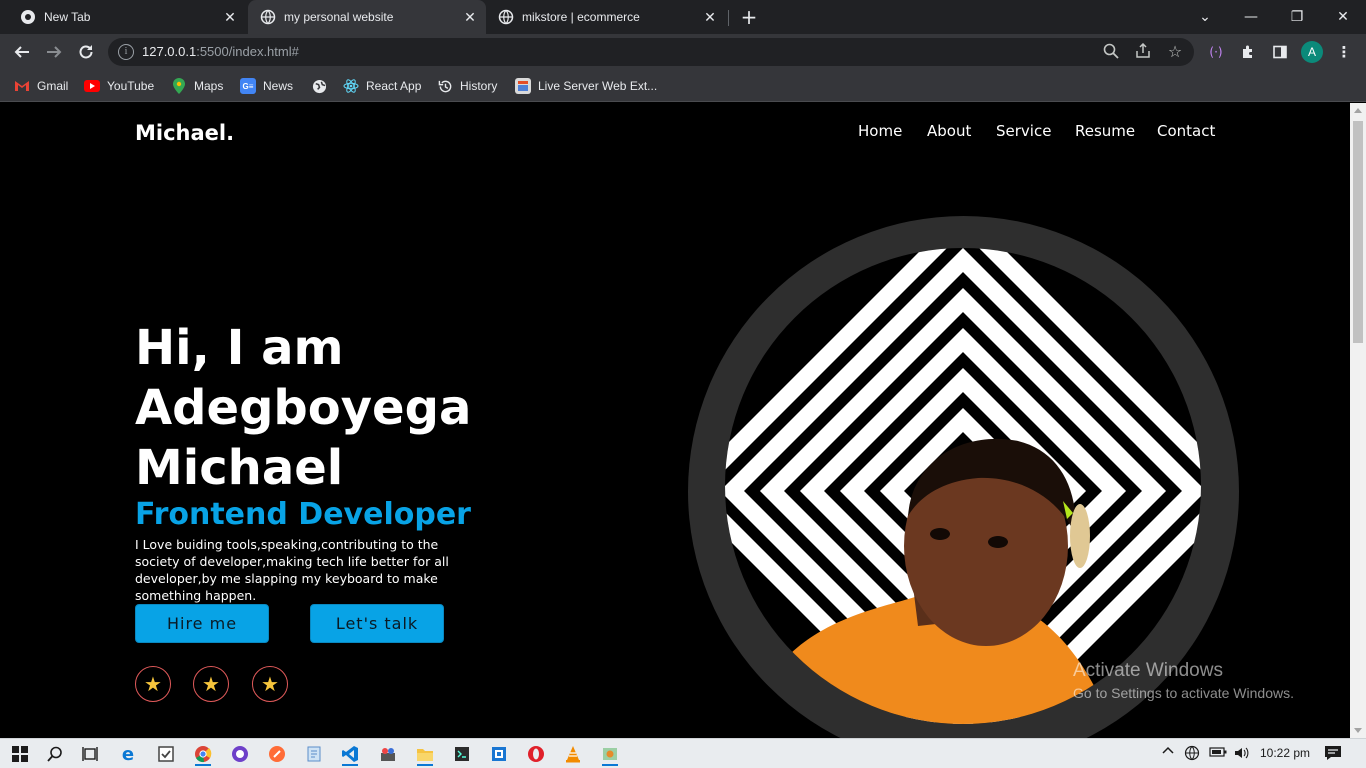  Describe the element at coordinates (67, 17) in the screenshot. I see `tab-title: New Tab` at that location.